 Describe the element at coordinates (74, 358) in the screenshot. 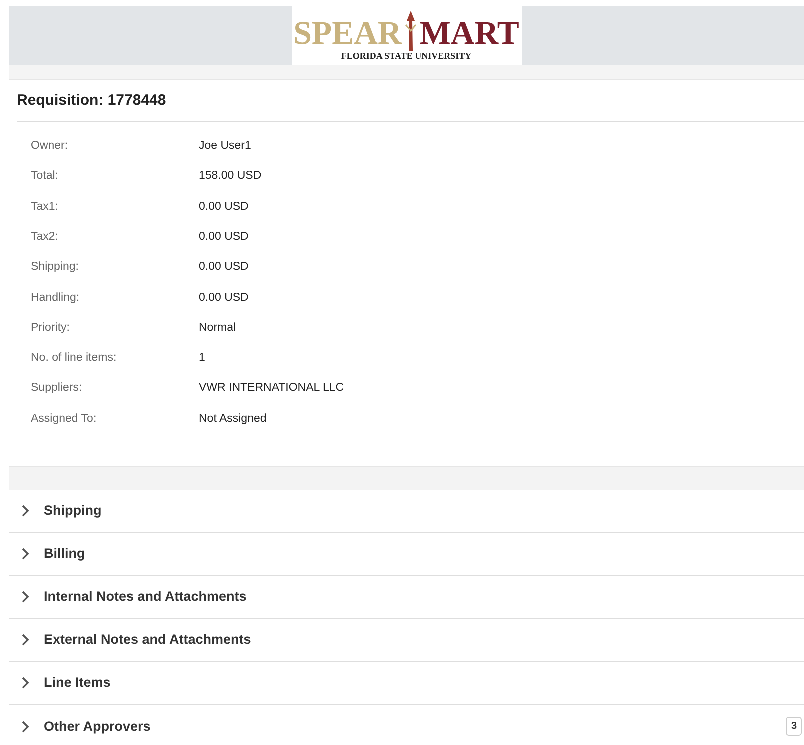

I see `field-label: No. of line items:` at that location.